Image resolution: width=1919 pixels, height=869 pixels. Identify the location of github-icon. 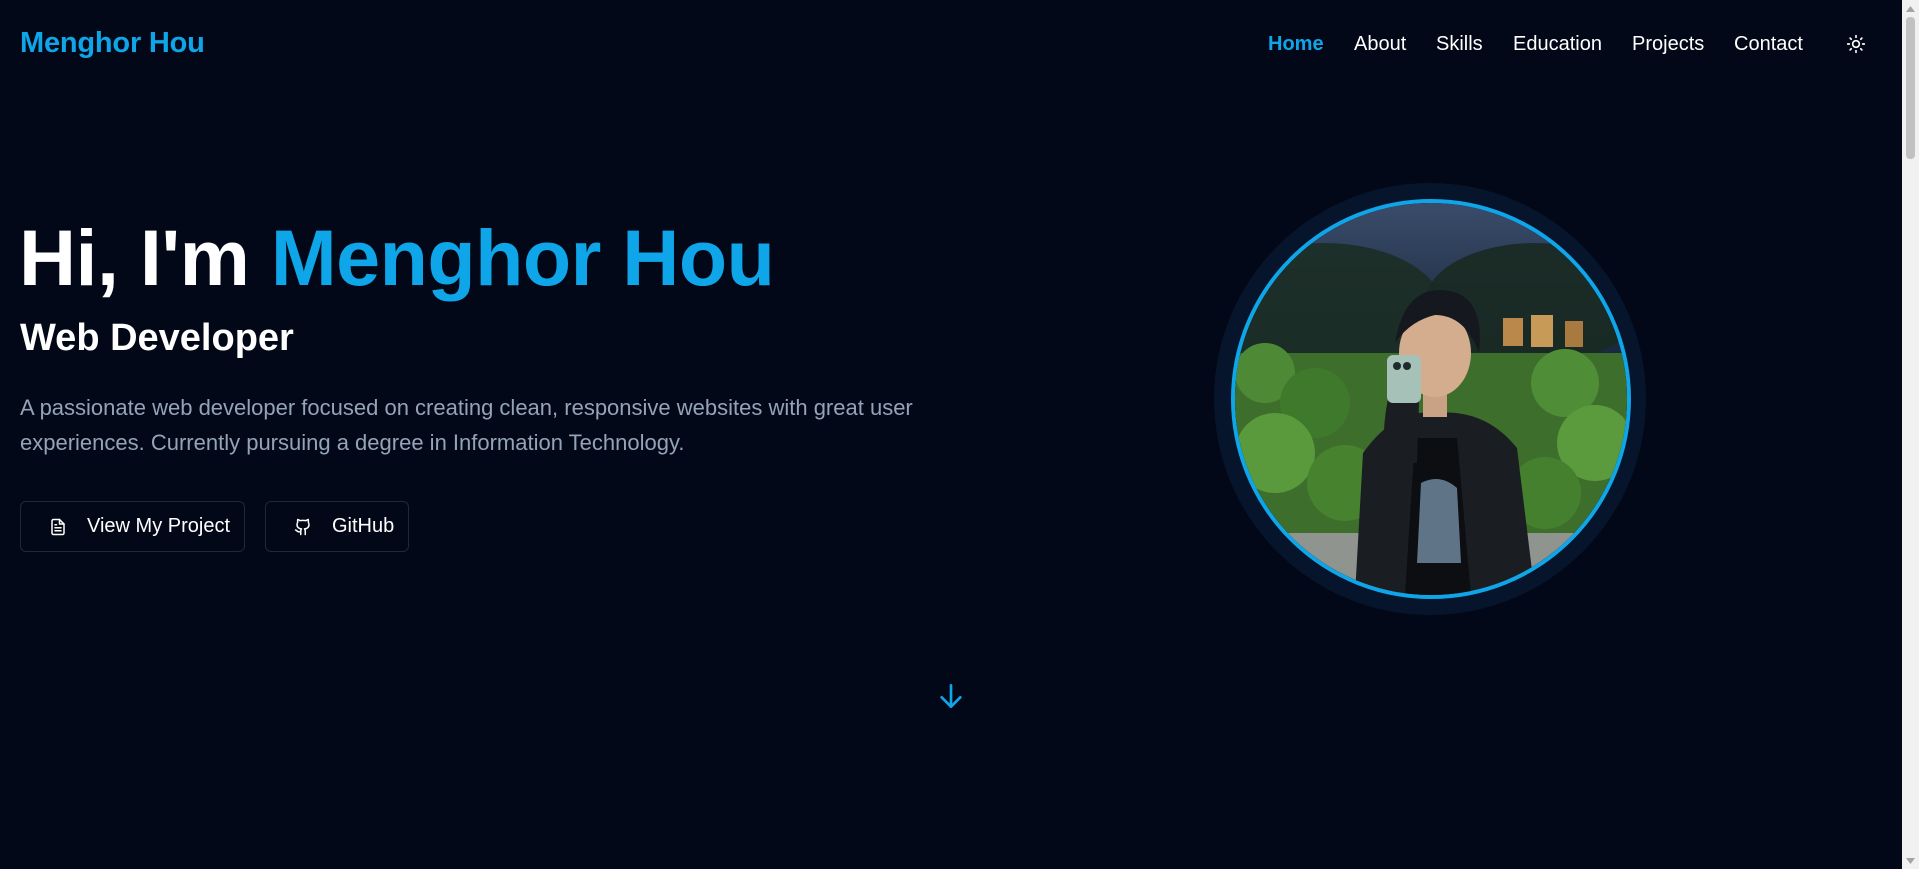
(303, 527).